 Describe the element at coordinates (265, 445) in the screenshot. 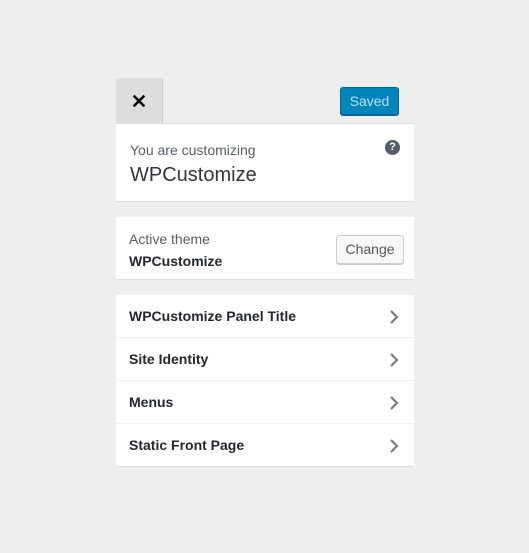

I see `section-item-static-front-page: Static Front Page` at that location.